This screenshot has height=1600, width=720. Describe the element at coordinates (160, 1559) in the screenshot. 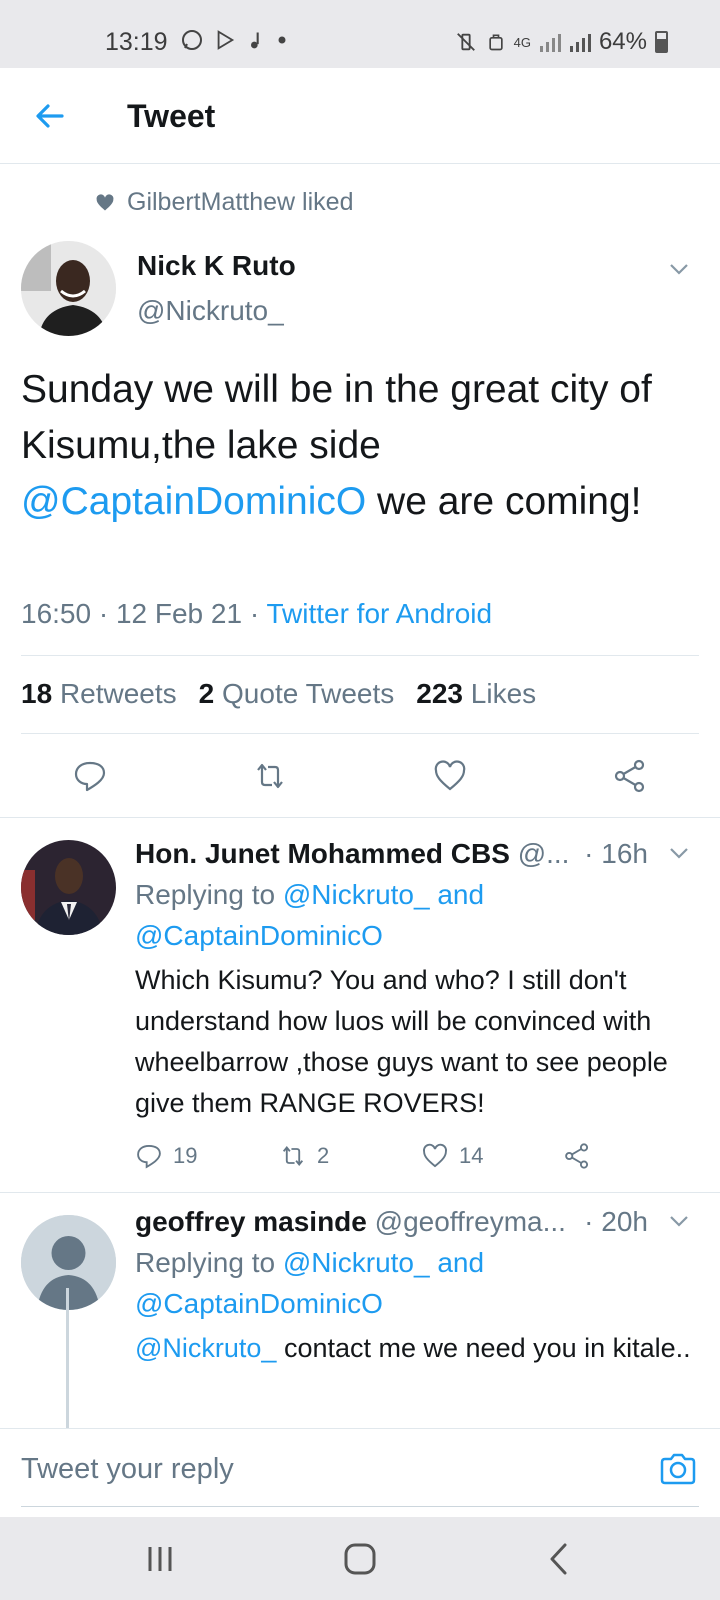

I see `recent-apps-icon` at that location.